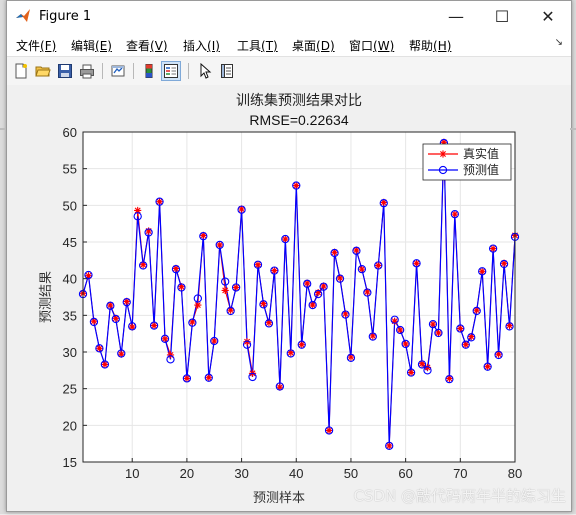 The width and height of the screenshot is (576, 515). What do you see at coordinates (87, 71) in the screenshot?
I see `print-icon` at bounding box center [87, 71].